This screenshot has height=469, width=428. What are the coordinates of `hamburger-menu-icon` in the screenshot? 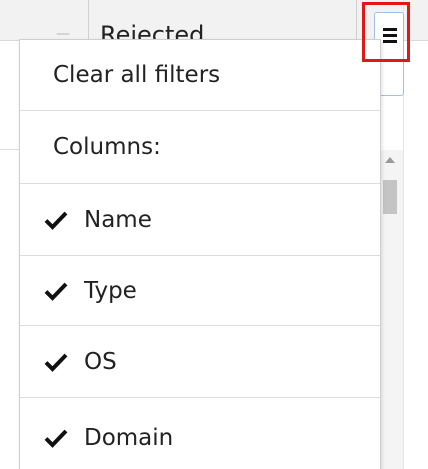 It's located at (390, 37).